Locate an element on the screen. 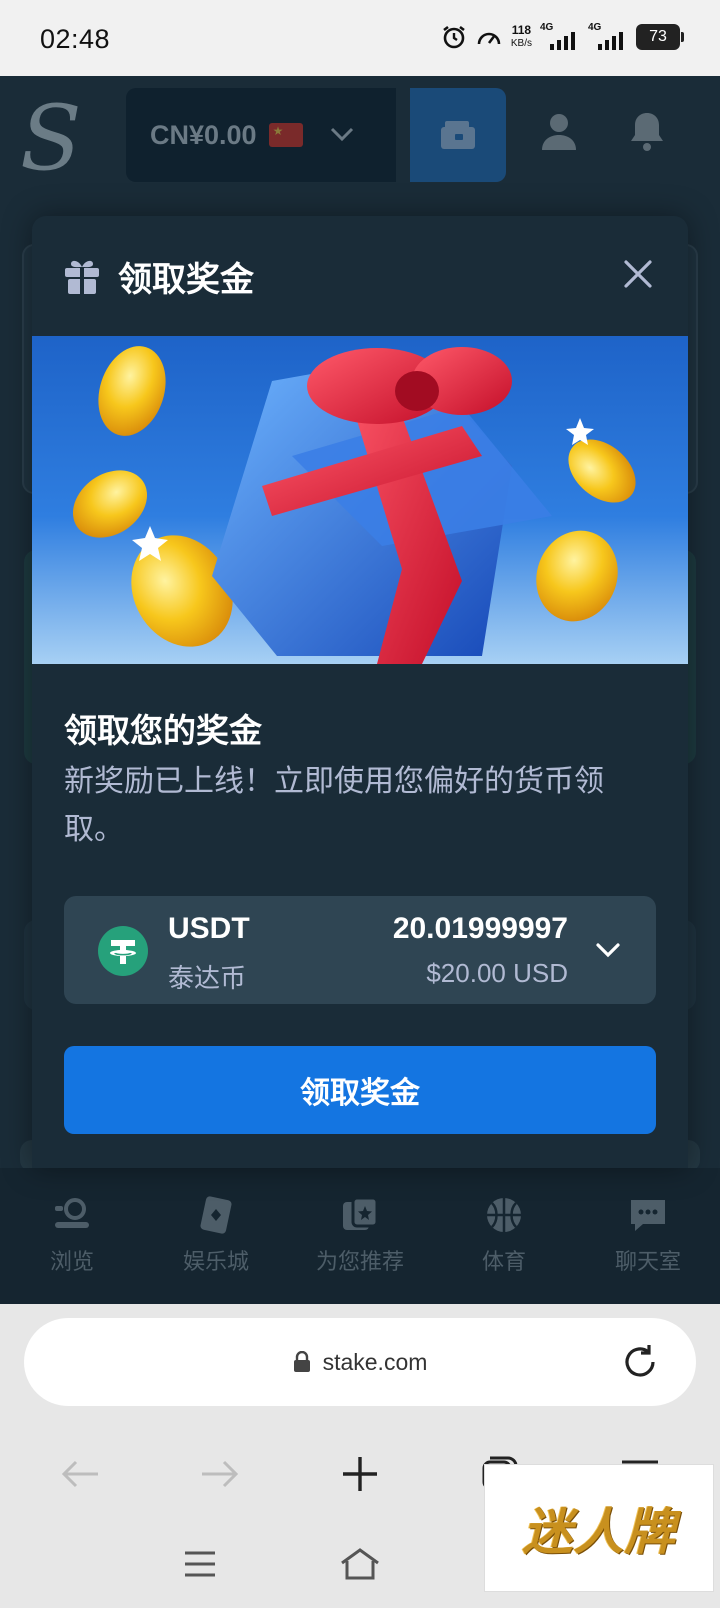  nav-item-browse: 浏览 is located at coordinates (72, 1250).